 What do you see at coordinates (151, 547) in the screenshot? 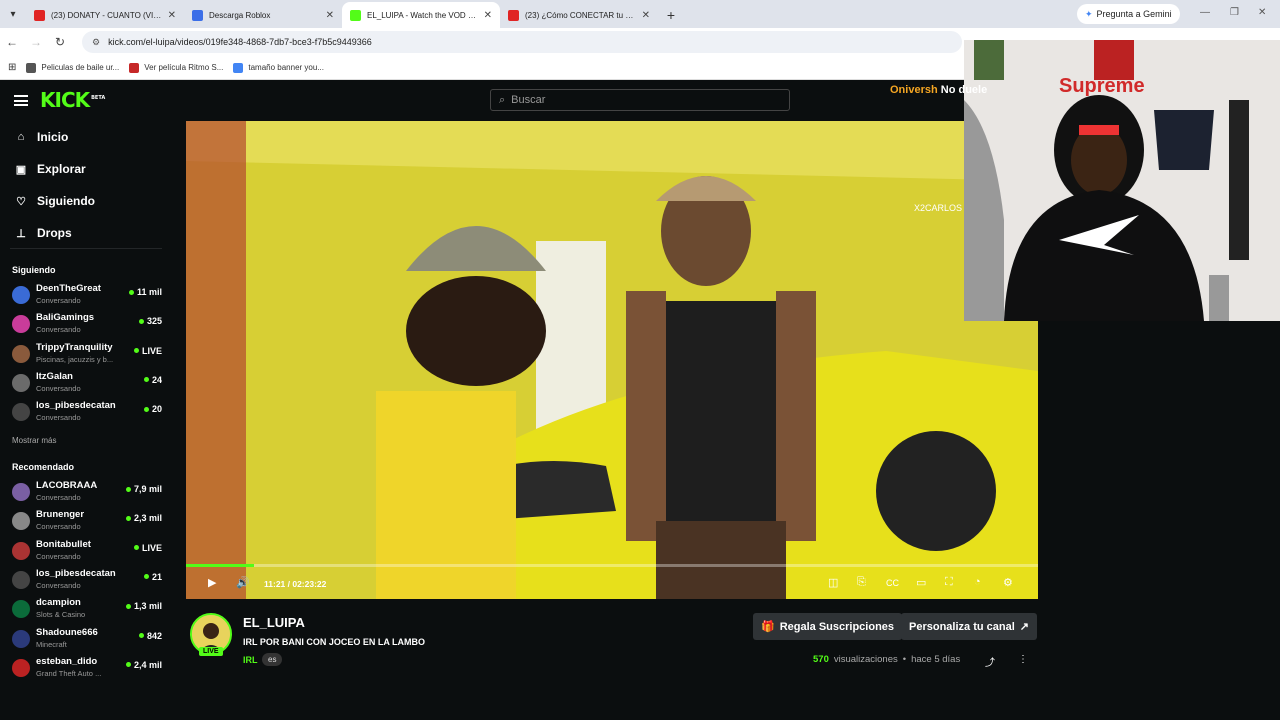
I see `viewer-count-text: LIVE` at bounding box center [151, 547].